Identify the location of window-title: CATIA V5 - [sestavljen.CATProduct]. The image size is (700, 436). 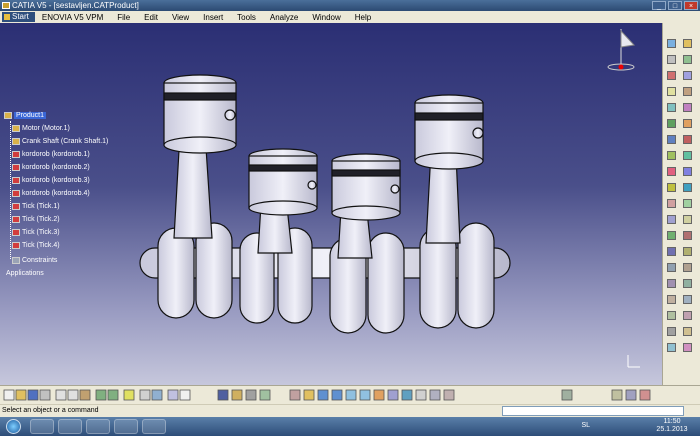
(75, 5).